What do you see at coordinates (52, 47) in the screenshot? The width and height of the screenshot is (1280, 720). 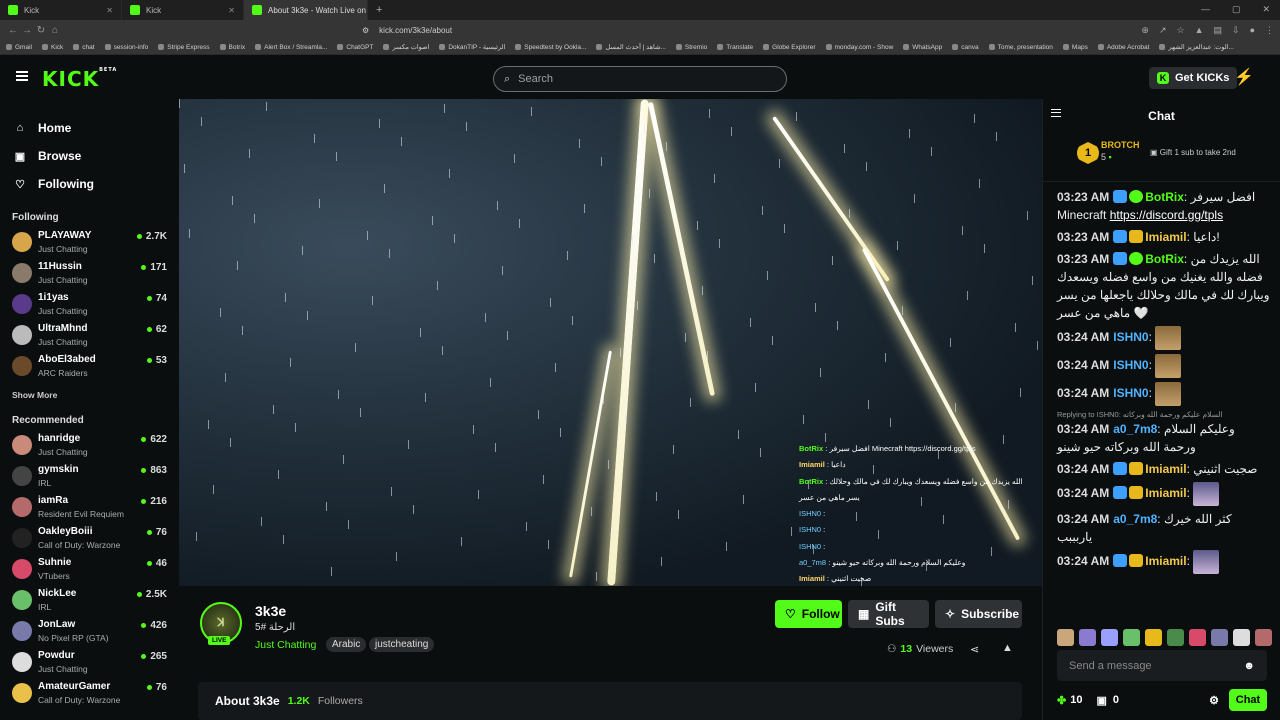 I see `bookmark-item: Kick` at bounding box center [52, 47].